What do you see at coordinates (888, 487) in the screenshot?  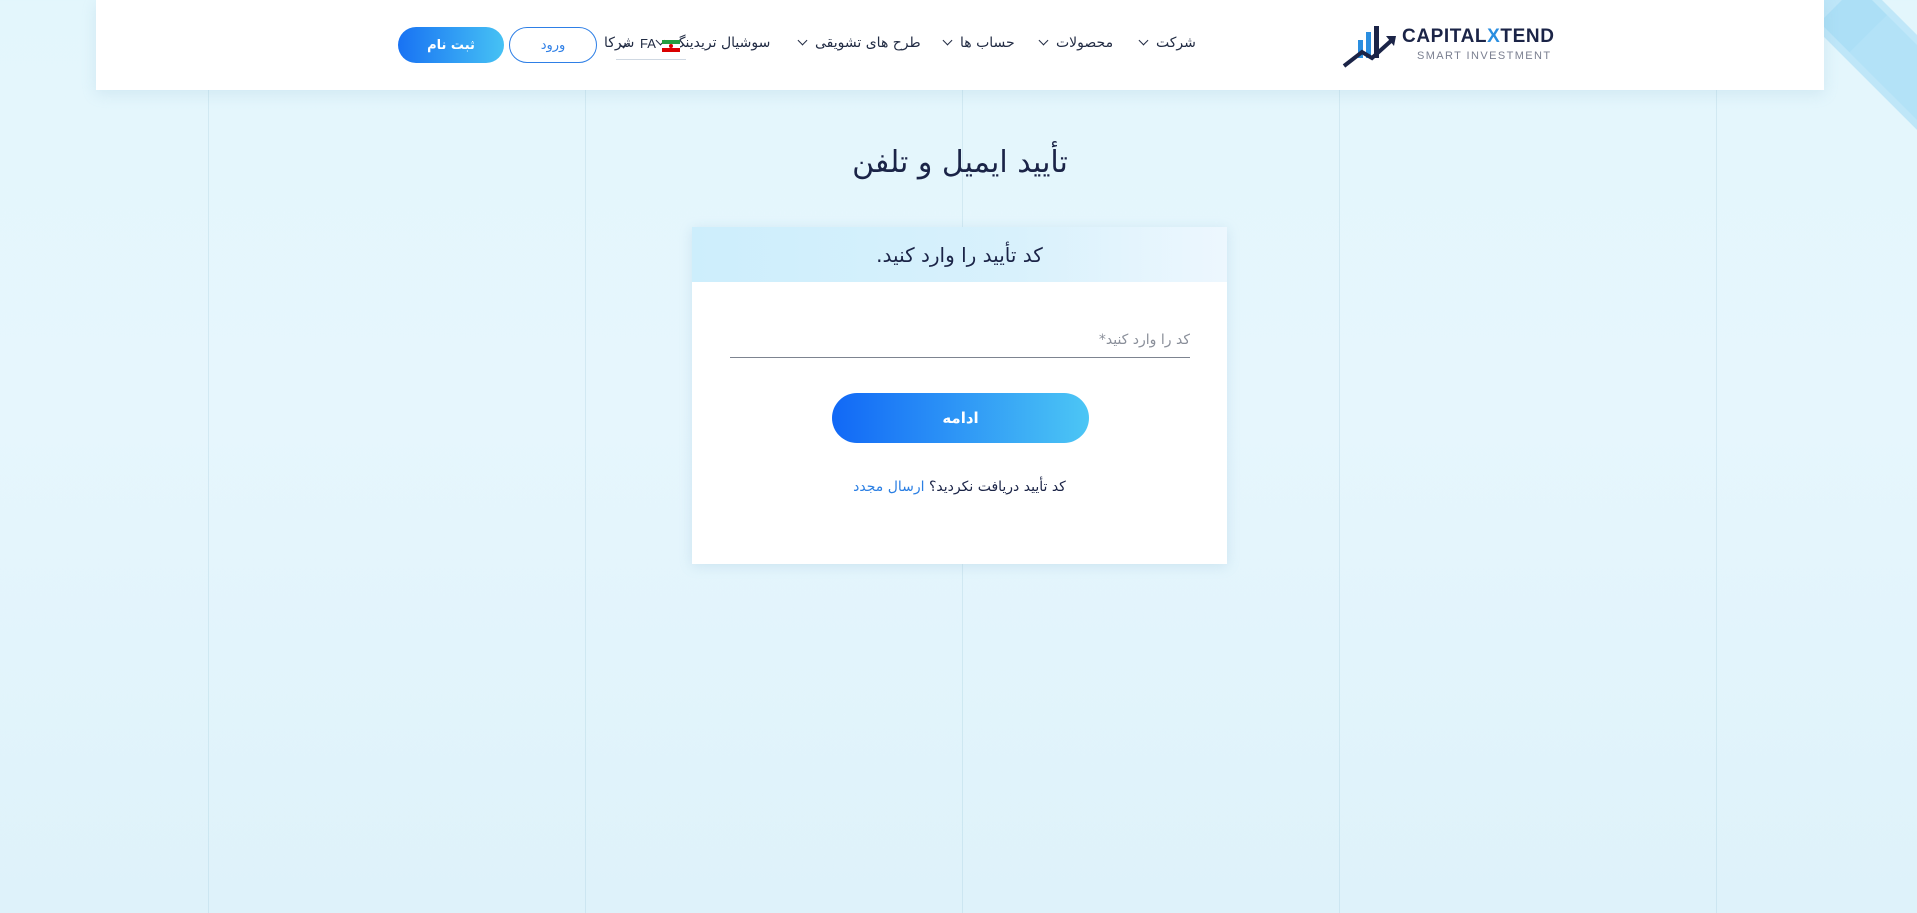 I see `resend-link: ارسال مجدد` at bounding box center [888, 487].